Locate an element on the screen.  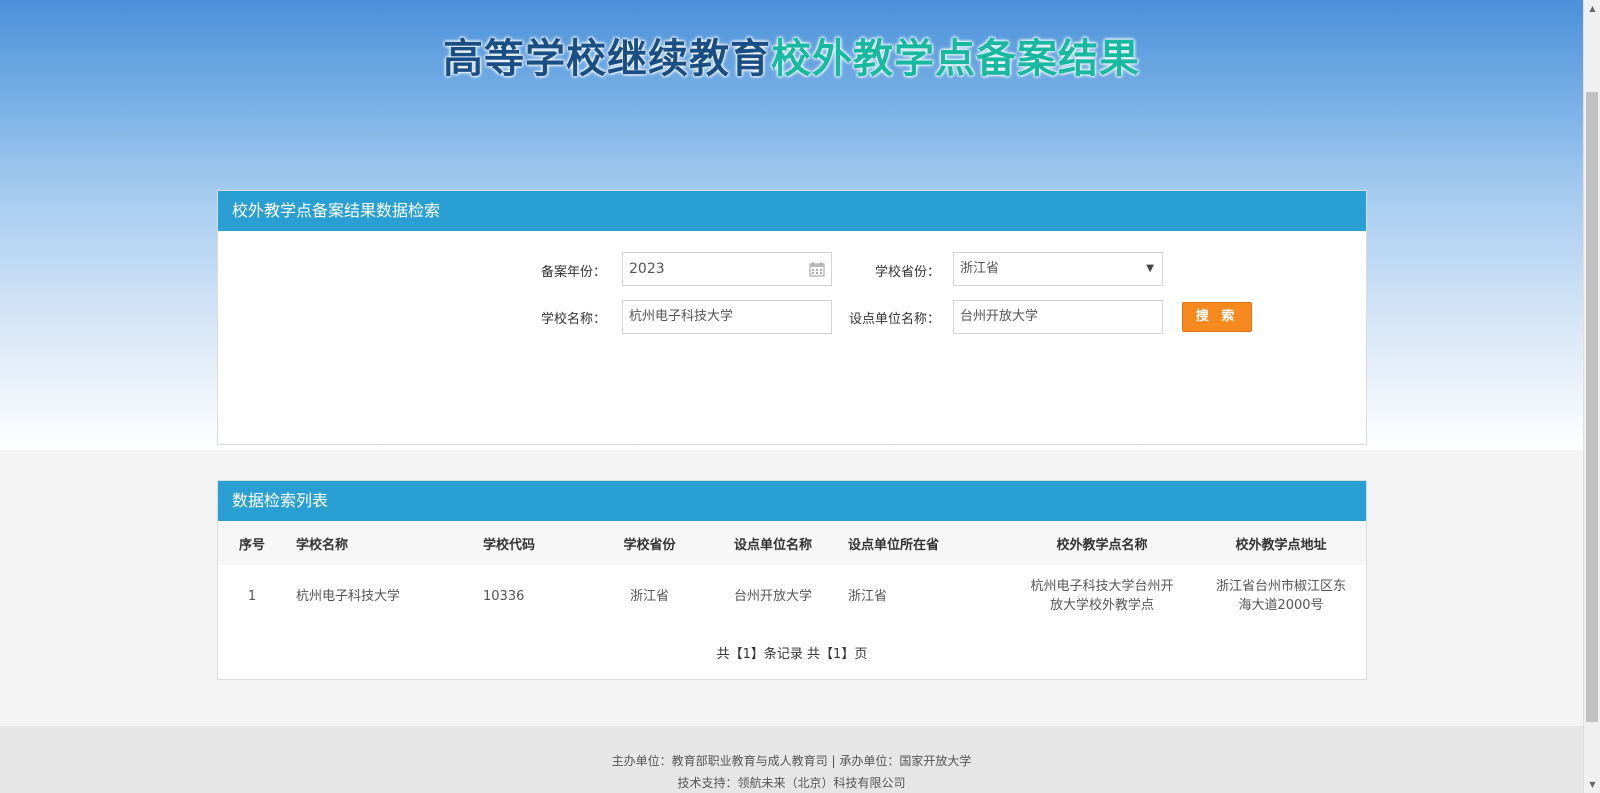
col-header-site-address: 校外教学点地址 is located at coordinates (1281, 543).